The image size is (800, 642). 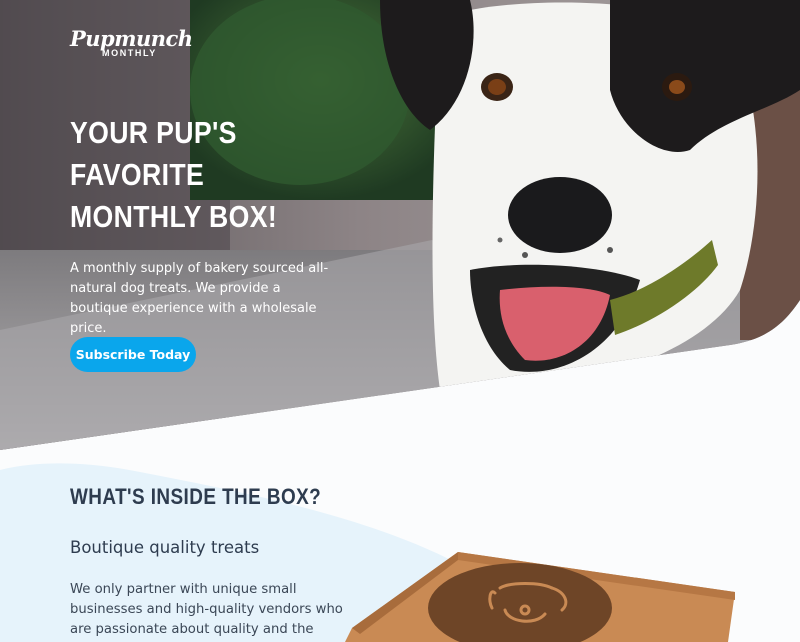 I want to click on section-title: WHAT'S INSIDE THE BOX?, so click(x=196, y=496).